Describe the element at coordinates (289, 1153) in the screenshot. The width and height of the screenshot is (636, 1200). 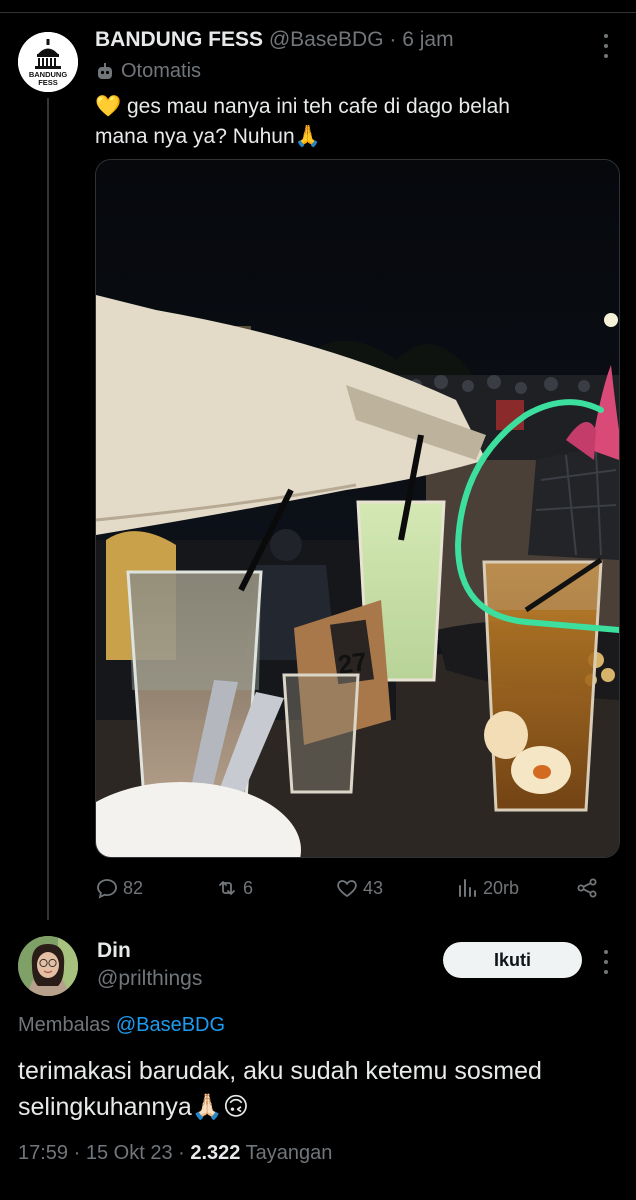
I see `reply-views-label: Tayangan` at that location.